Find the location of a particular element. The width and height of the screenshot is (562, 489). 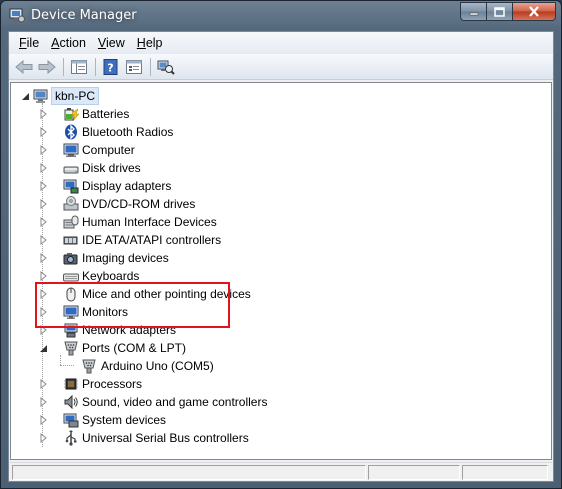

tree-device-label: Arduino Uno (COM5) is located at coordinates (157, 366).